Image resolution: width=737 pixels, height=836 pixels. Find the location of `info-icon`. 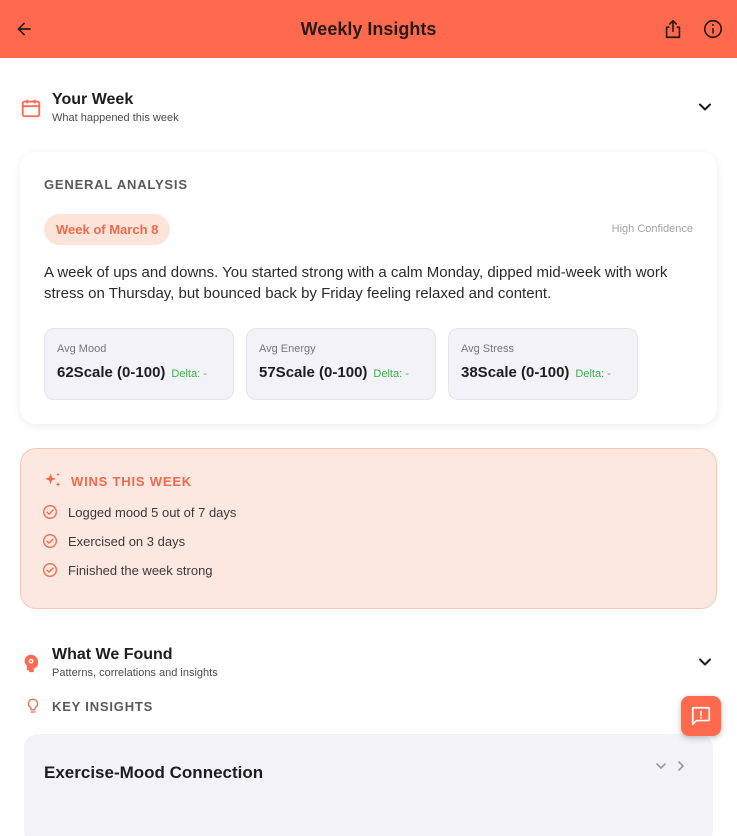

info-icon is located at coordinates (713, 29).